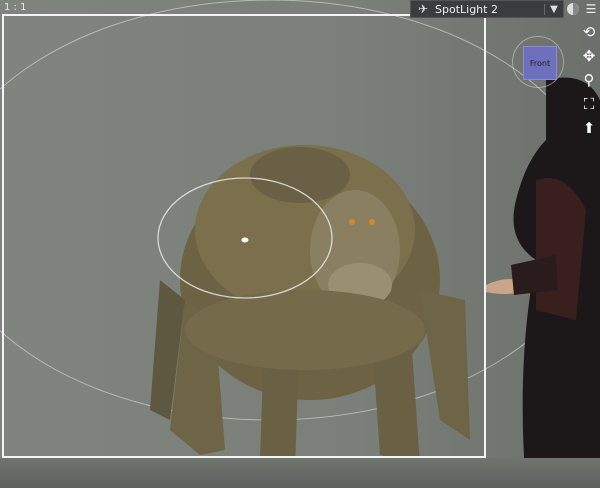 Image resolution: width=600 pixels, height=488 pixels. I want to click on view-cube-face: Front, so click(540, 63).